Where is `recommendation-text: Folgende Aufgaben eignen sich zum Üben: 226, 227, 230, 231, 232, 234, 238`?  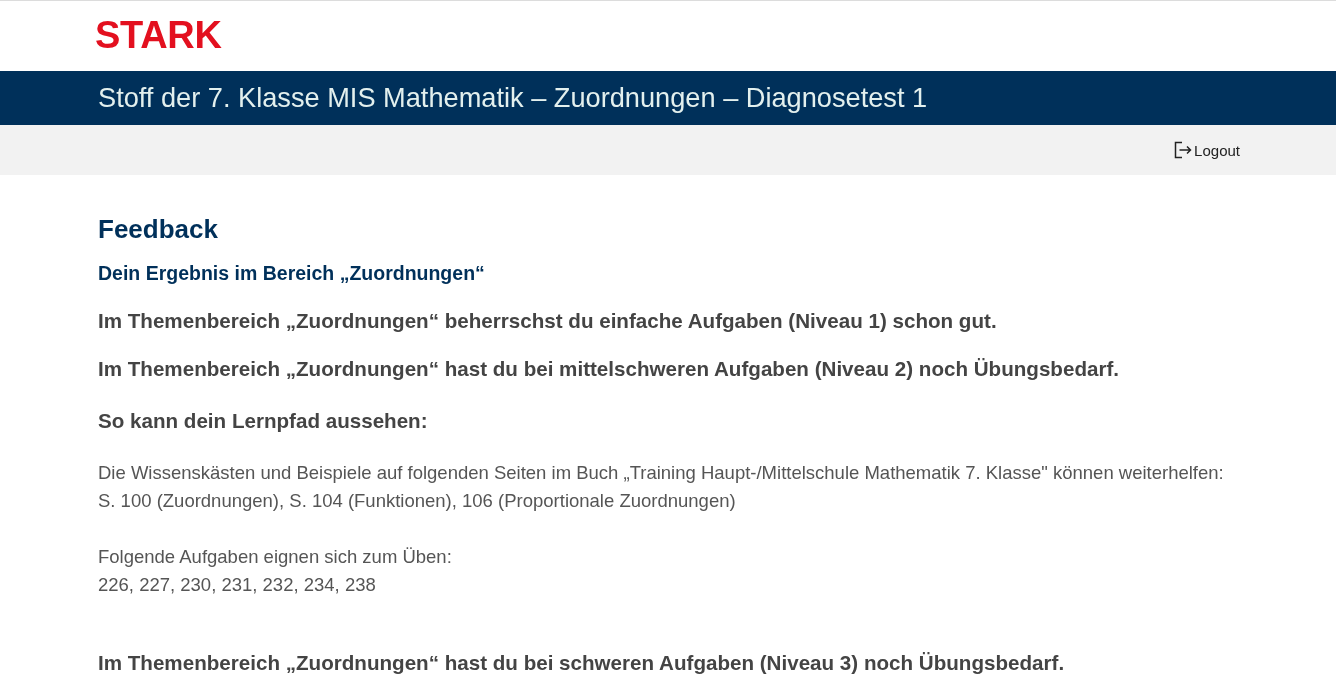
recommendation-text: Folgende Aufgaben eignen sich zum Üben: 226, 227, 230, 231, 232, 234, 238 is located at coordinates (275, 571).